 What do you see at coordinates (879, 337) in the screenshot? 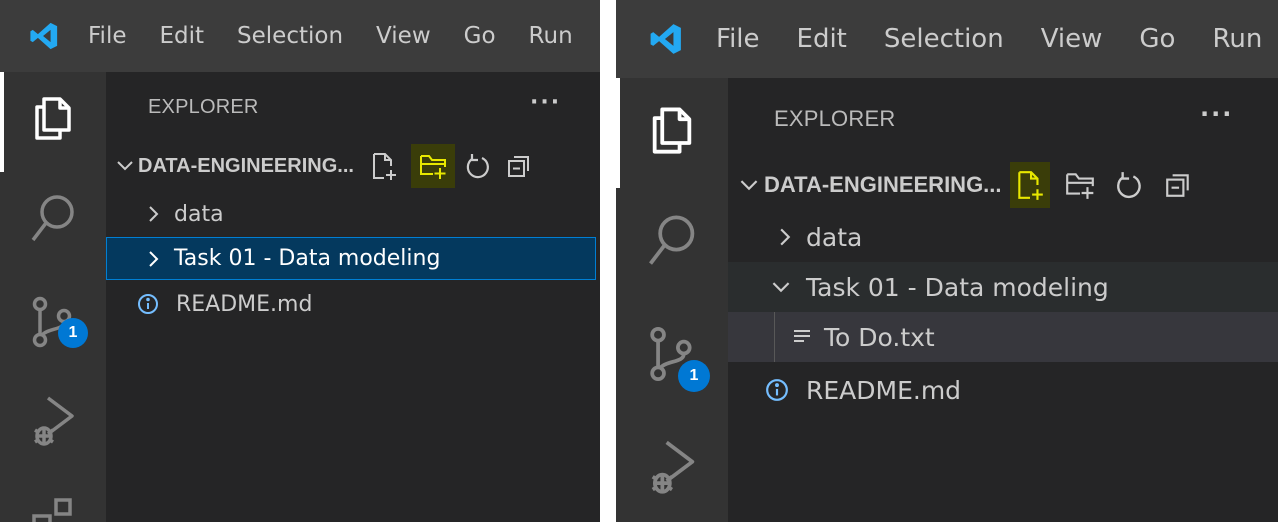
I see `tree-item-label: To Do.txt` at bounding box center [879, 337].